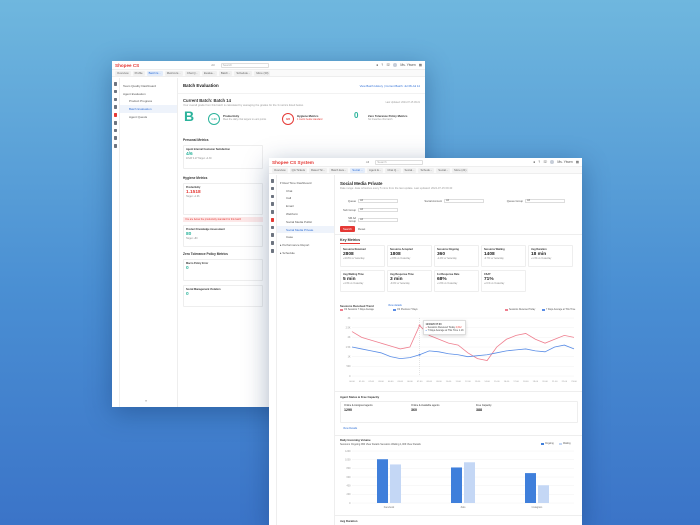  Describe the element at coordinates (361, 229) in the screenshot. I see `reset-button: Reset` at that location.